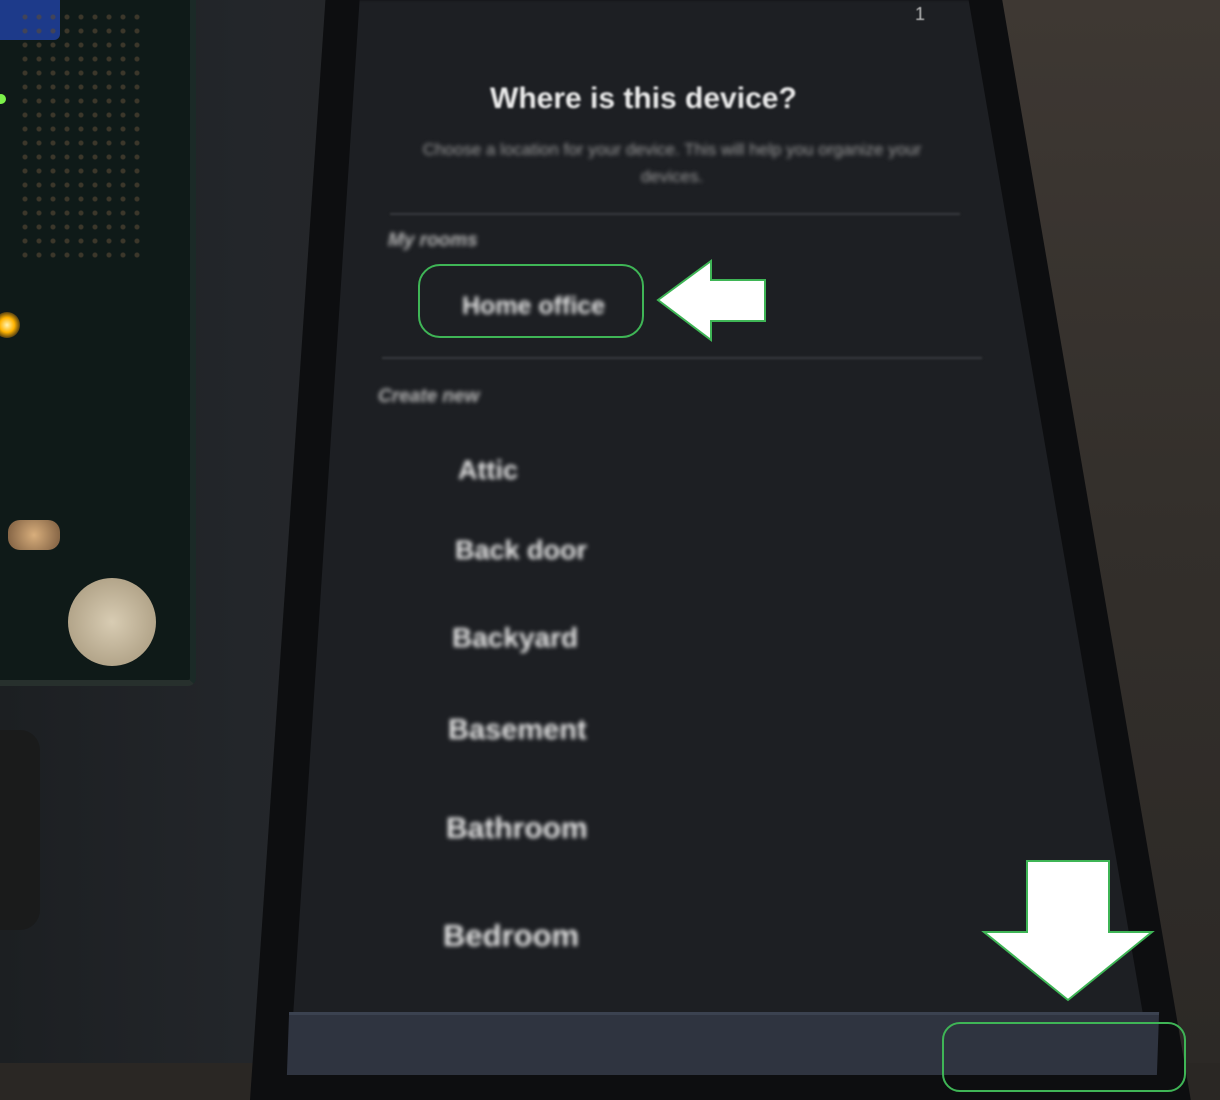 The height and width of the screenshot is (1100, 1220). Describe the element at coordinates (3, 99) in the screenshot. I see `green-led-icon` at that location.